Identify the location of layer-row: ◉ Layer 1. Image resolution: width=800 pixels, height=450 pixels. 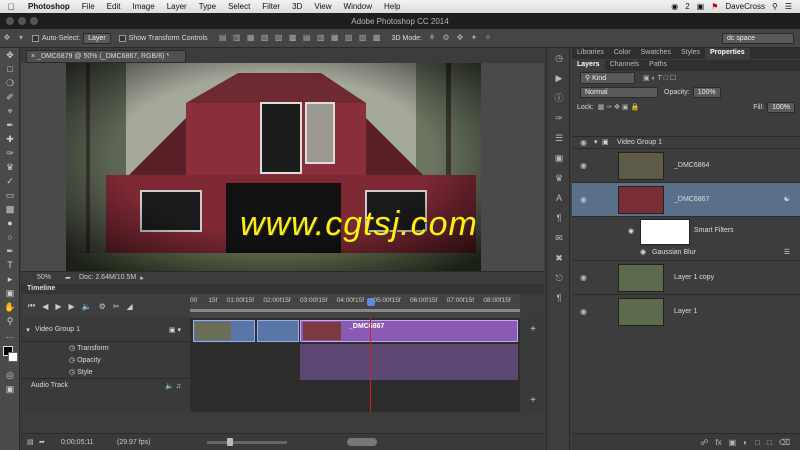
(686, 311).